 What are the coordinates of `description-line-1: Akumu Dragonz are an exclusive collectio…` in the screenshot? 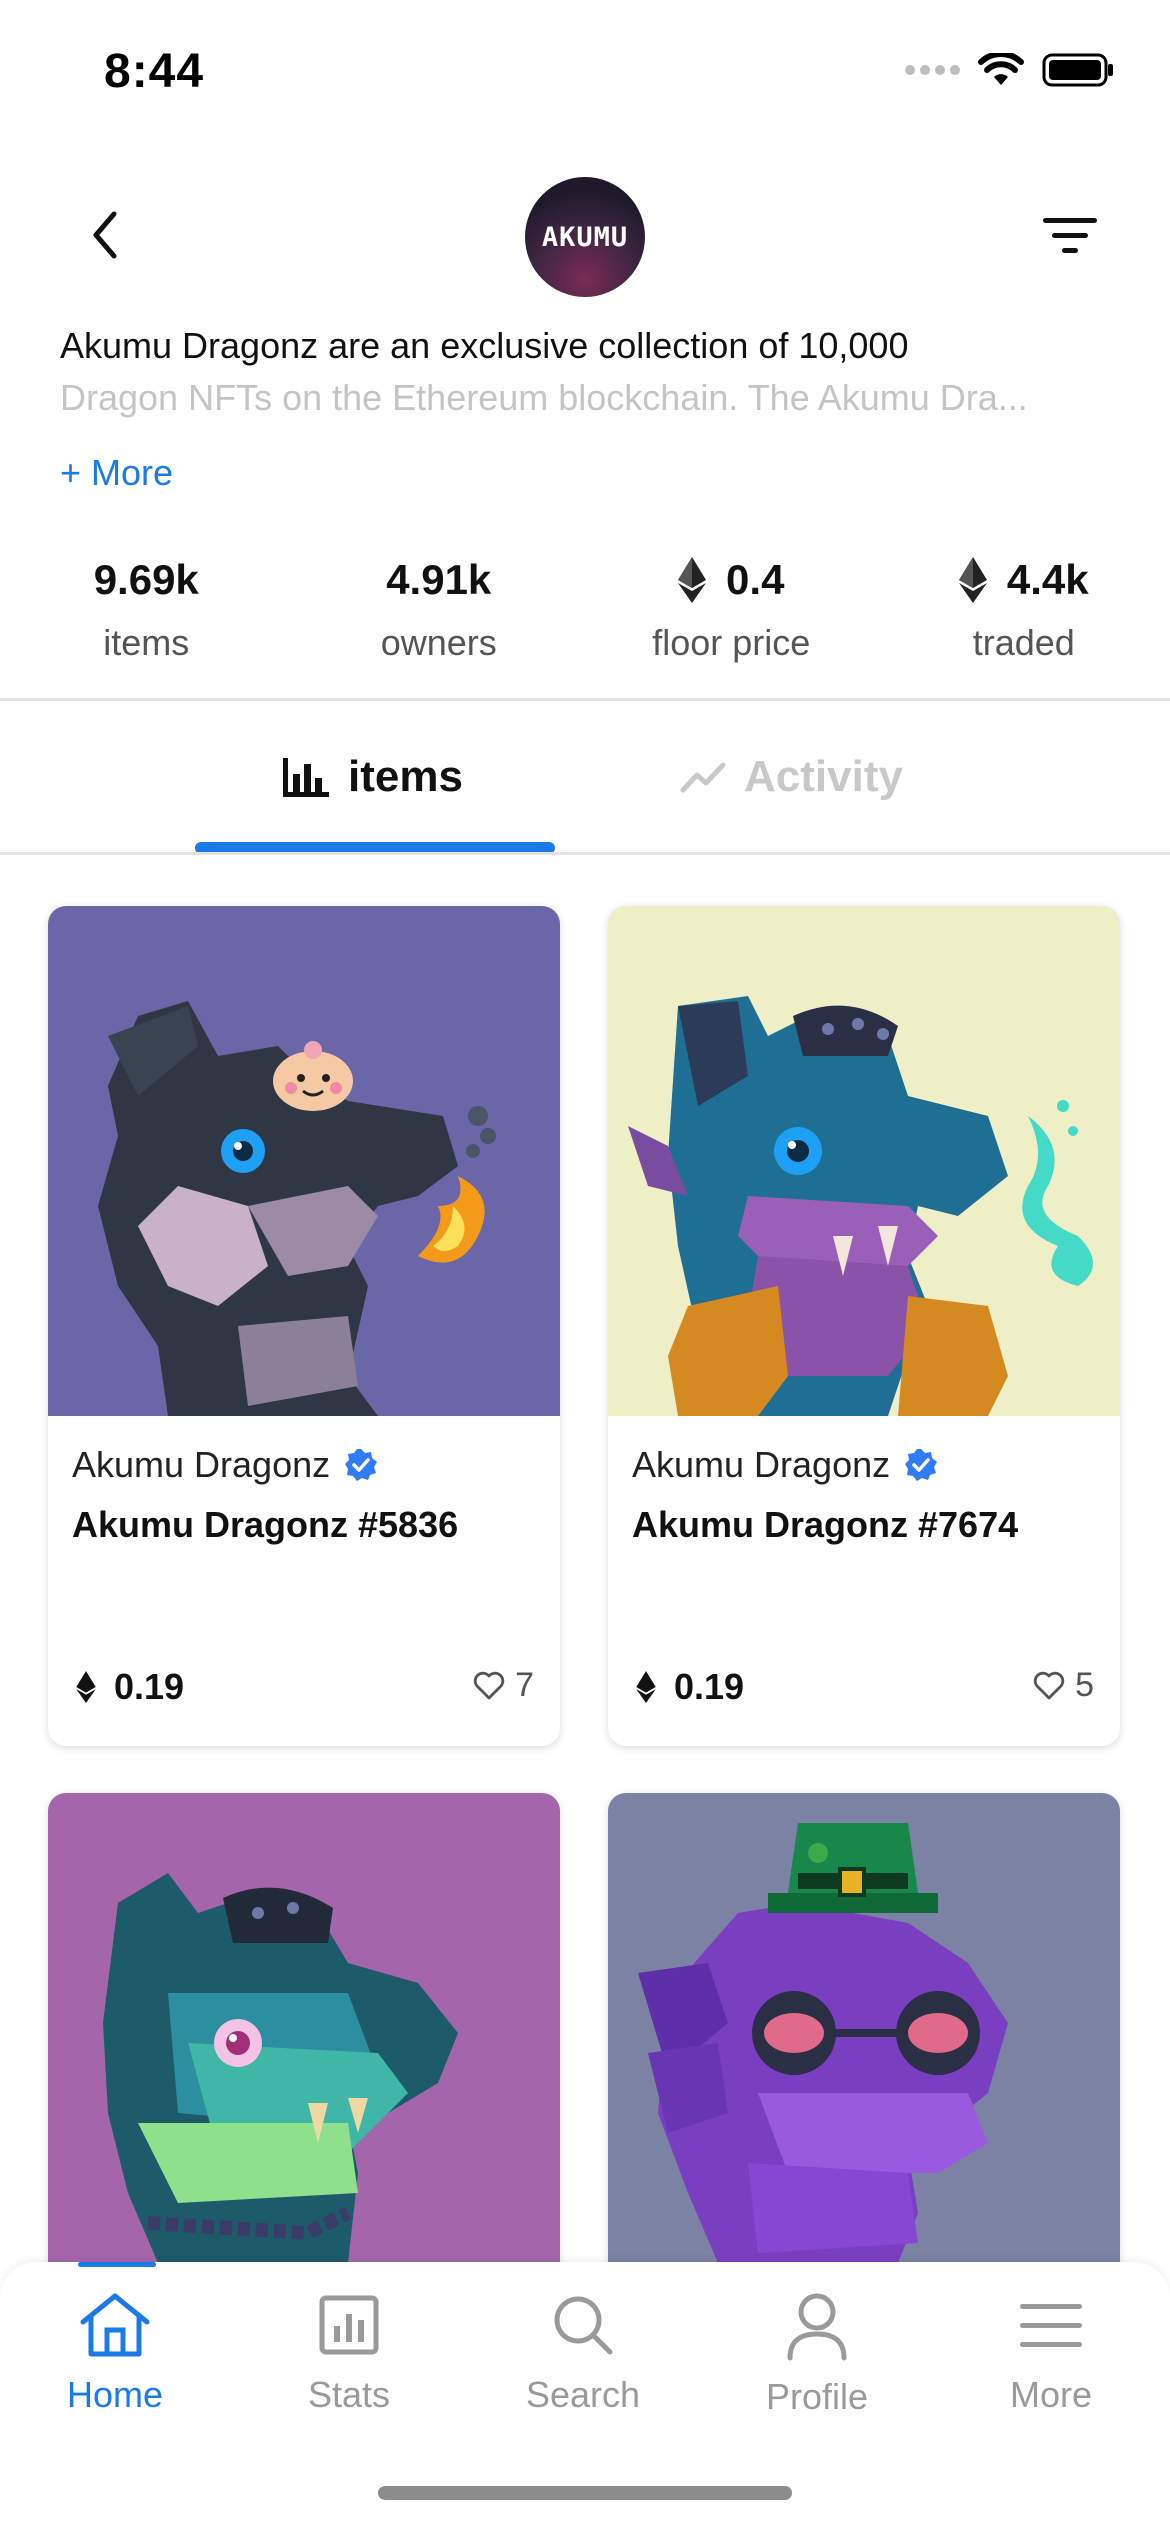 It's located at (484, 345).